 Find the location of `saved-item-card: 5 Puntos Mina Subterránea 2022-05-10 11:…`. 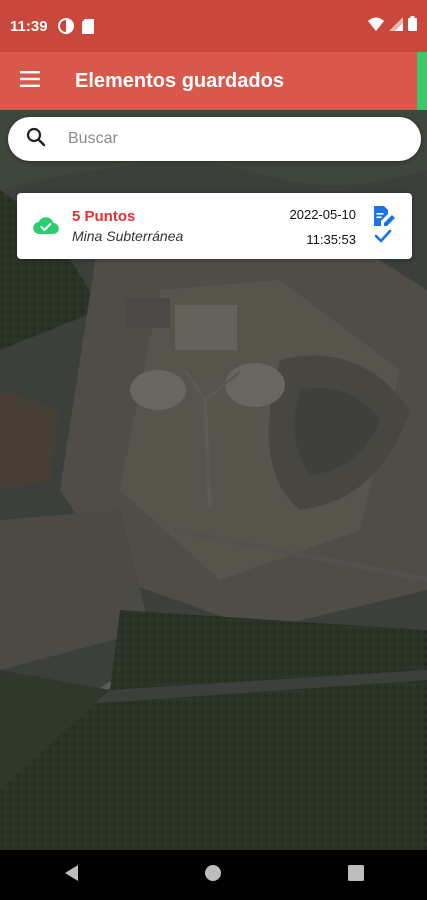

saved-item-card: 5 Puntos Mina Subterránea 2022-05-10 11:… is located at coordinates (214, 226).